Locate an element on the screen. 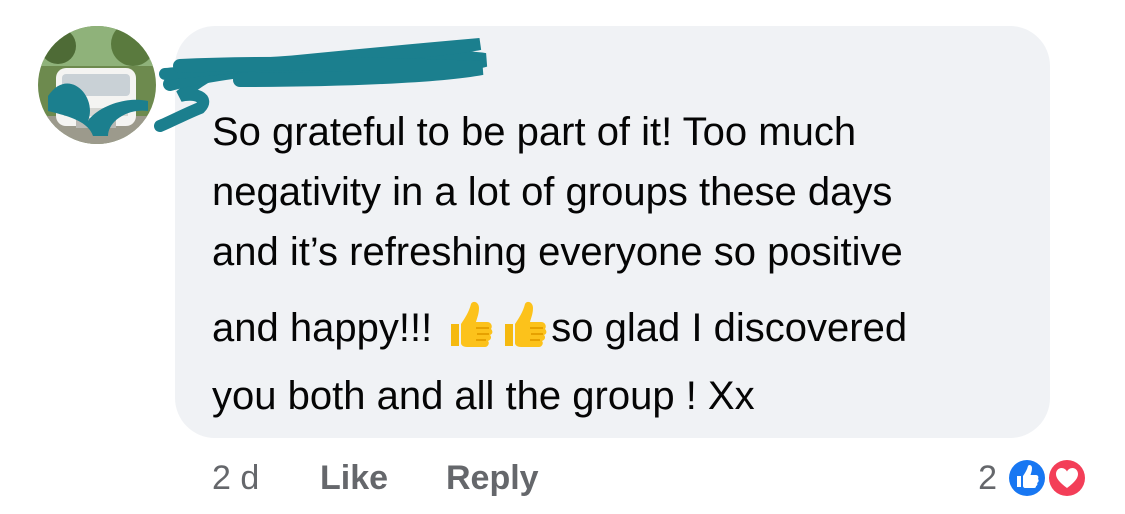 This screenshot has height=514, width=1125. reaction-count: 2 is located at coordinates (987, 478).